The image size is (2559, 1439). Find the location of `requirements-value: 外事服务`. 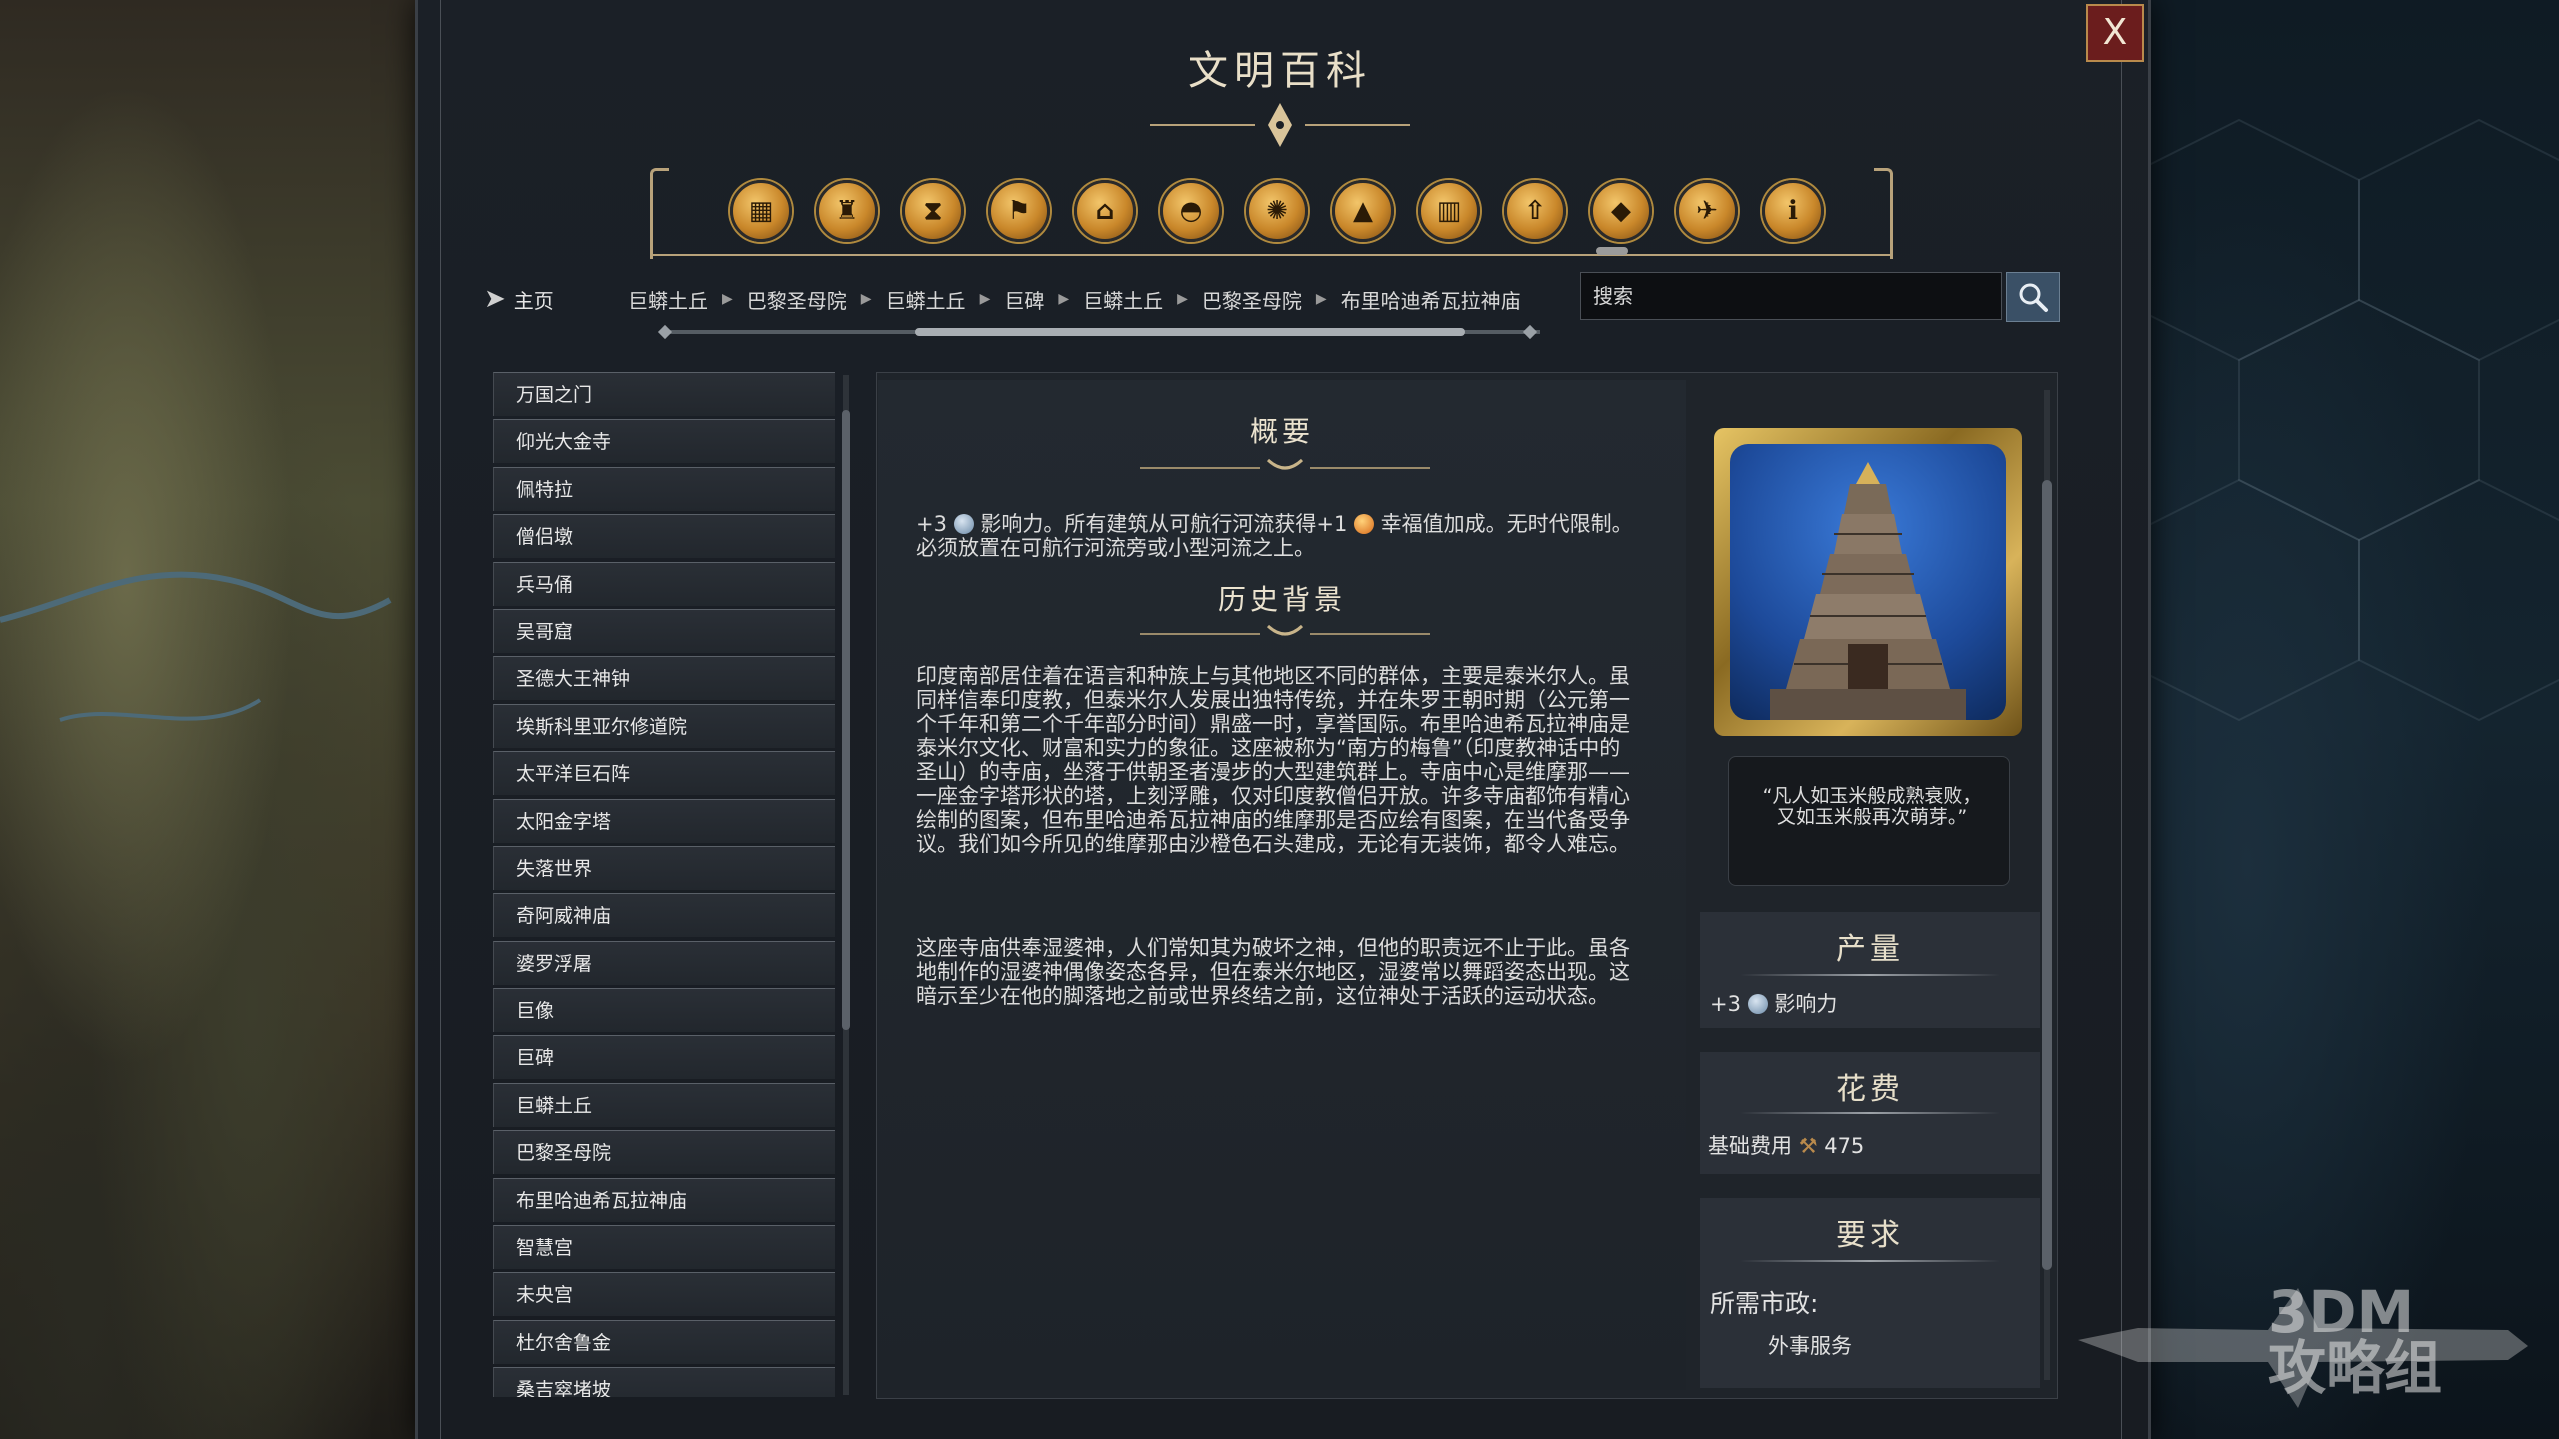

requirements-value: 外事服务 is located at coordinates (1810, 1346).